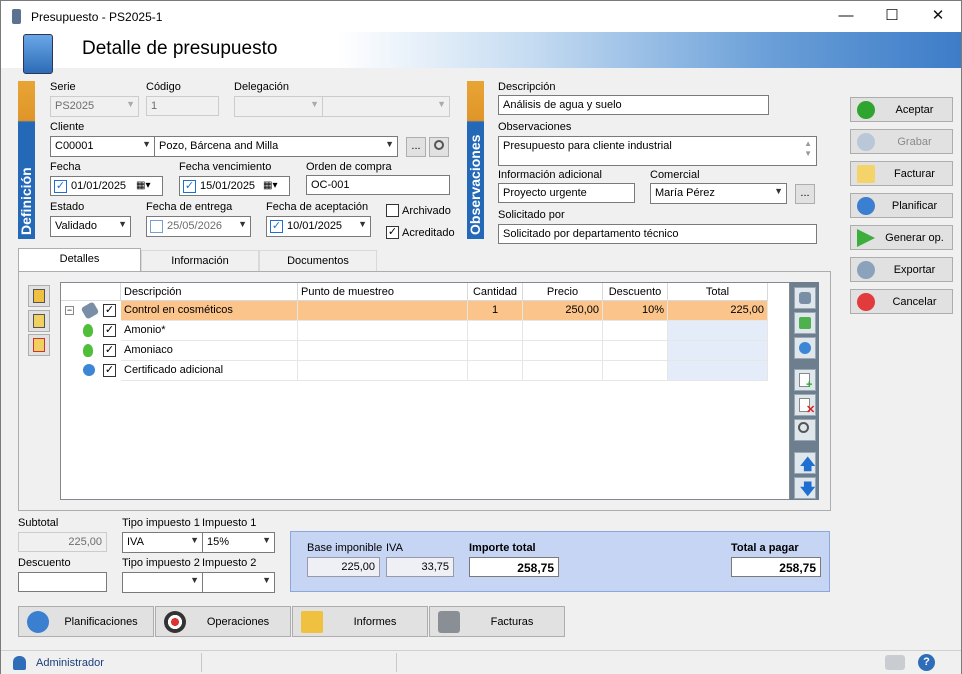 Image resolution: width=962 pixels, height=674 pixels. I want to click on move-up-button: 🡅, so click(805, 463).